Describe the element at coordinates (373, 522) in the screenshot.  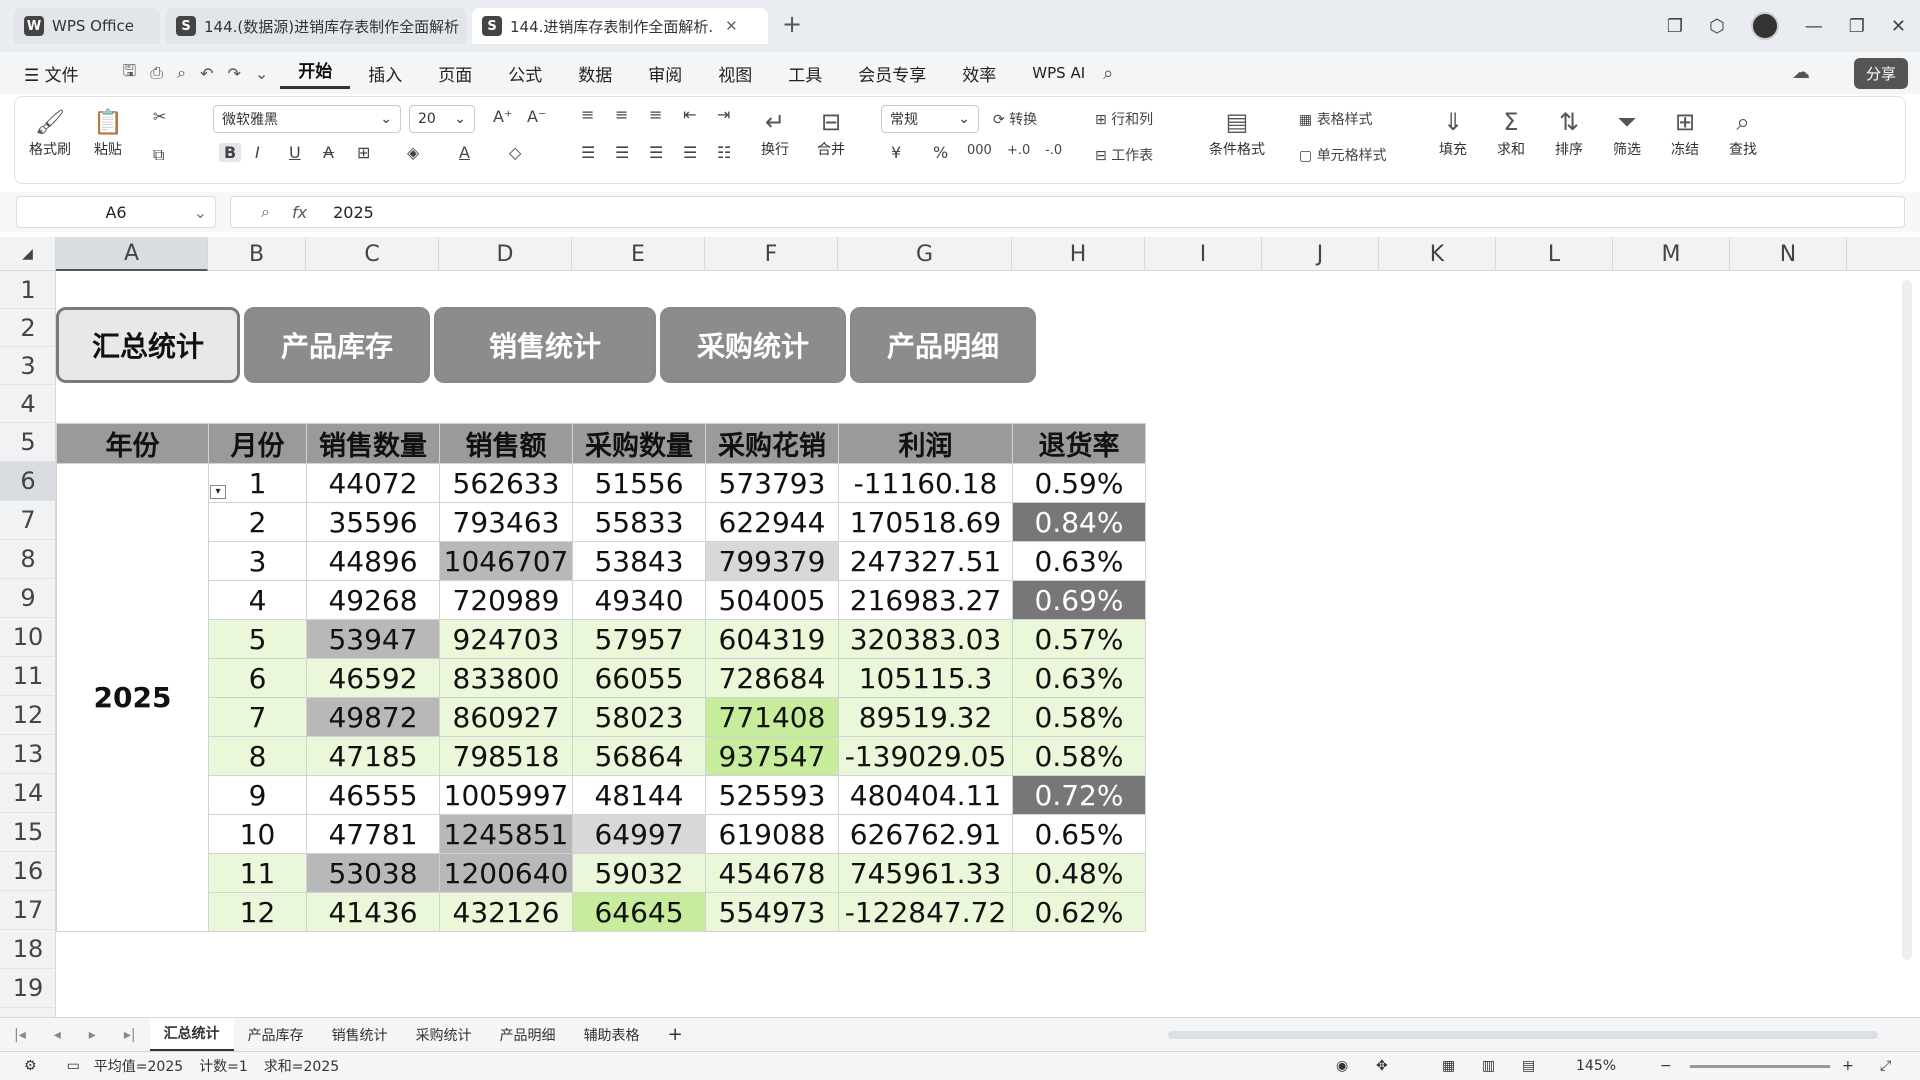
I see `table-cell: 35596` at that location.